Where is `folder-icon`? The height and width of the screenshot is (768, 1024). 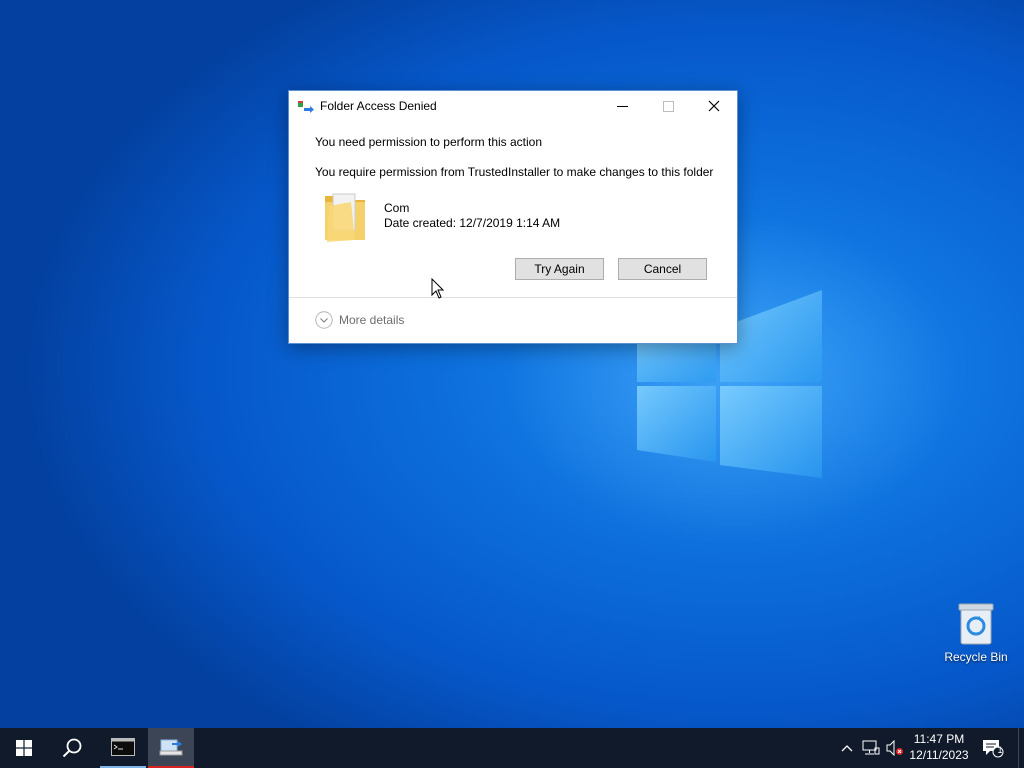
folder-icon is located at coordinates (345, 217).